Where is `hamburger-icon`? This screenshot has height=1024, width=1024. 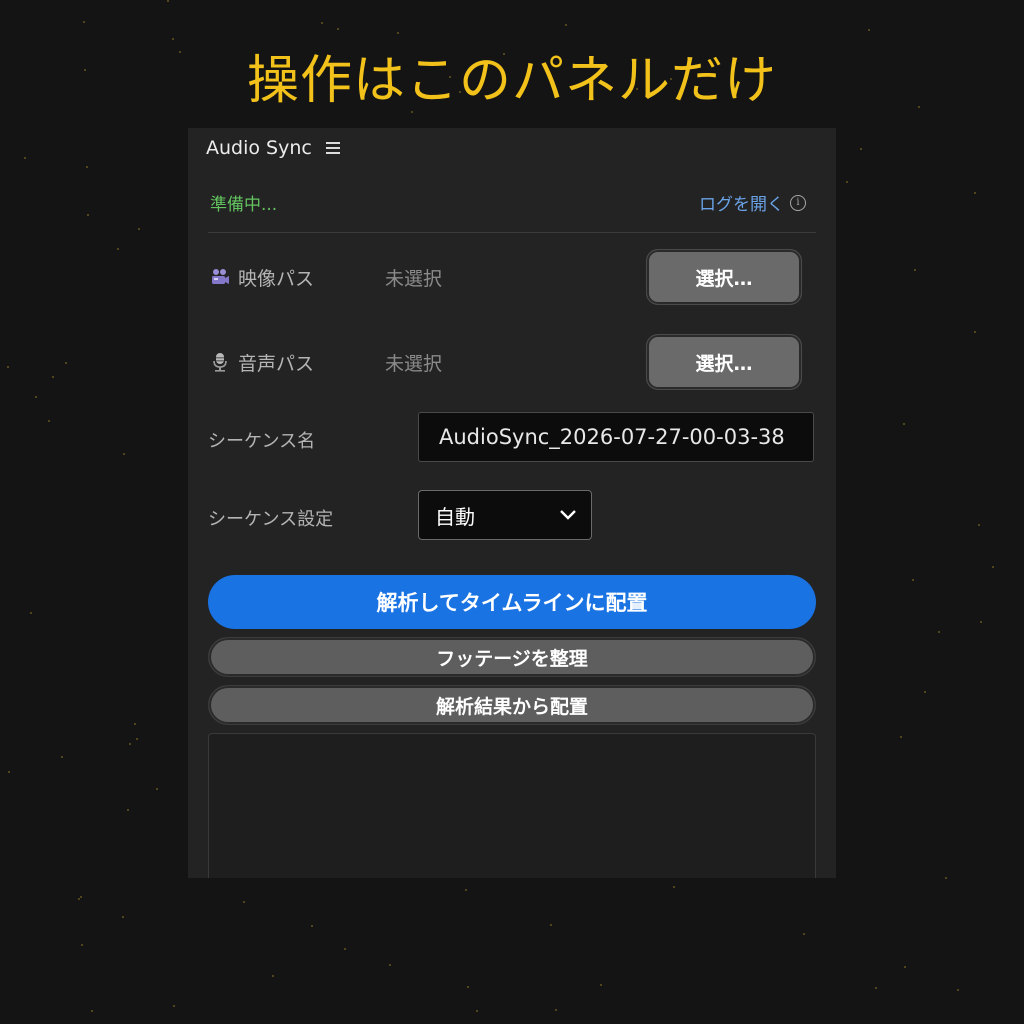
hamburger-icon is located at coordinates (332, 148).